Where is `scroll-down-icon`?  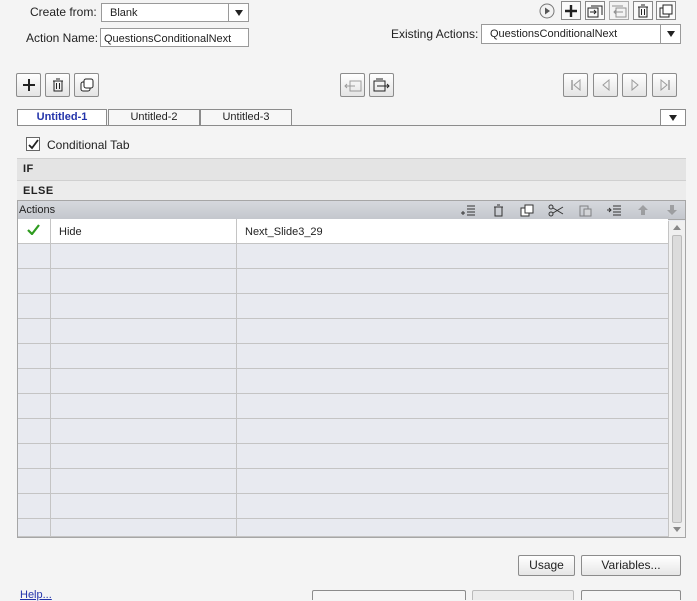 scroll-down-icon is located at coordinates (677, 529).